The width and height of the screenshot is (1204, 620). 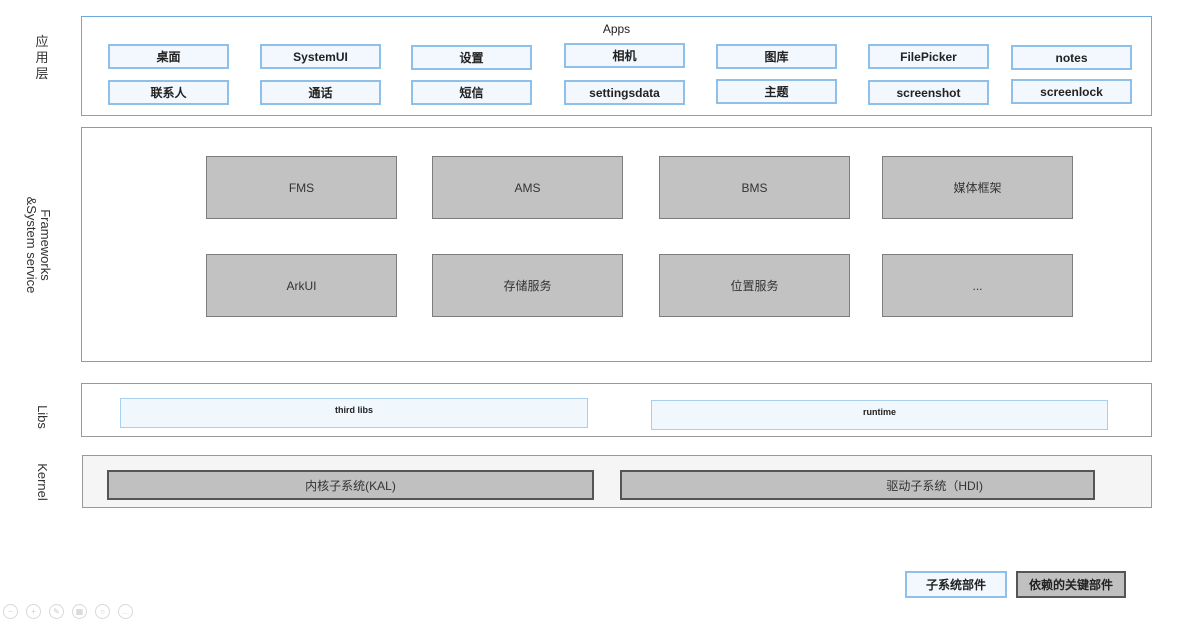 What do you see at coordinates (471, 92) in the screenshot?
I see `app-messages: 短信` at bounding box center [471, 92].